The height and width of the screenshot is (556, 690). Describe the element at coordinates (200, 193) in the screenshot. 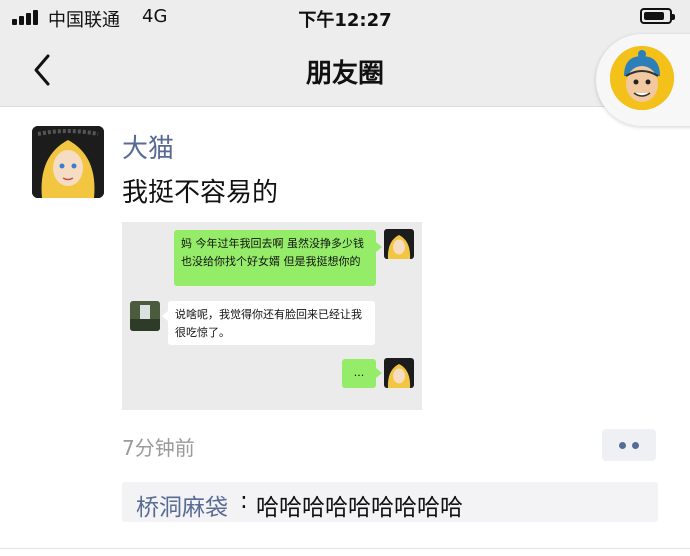

I see `post-text: 我挺不容易的` at that location.